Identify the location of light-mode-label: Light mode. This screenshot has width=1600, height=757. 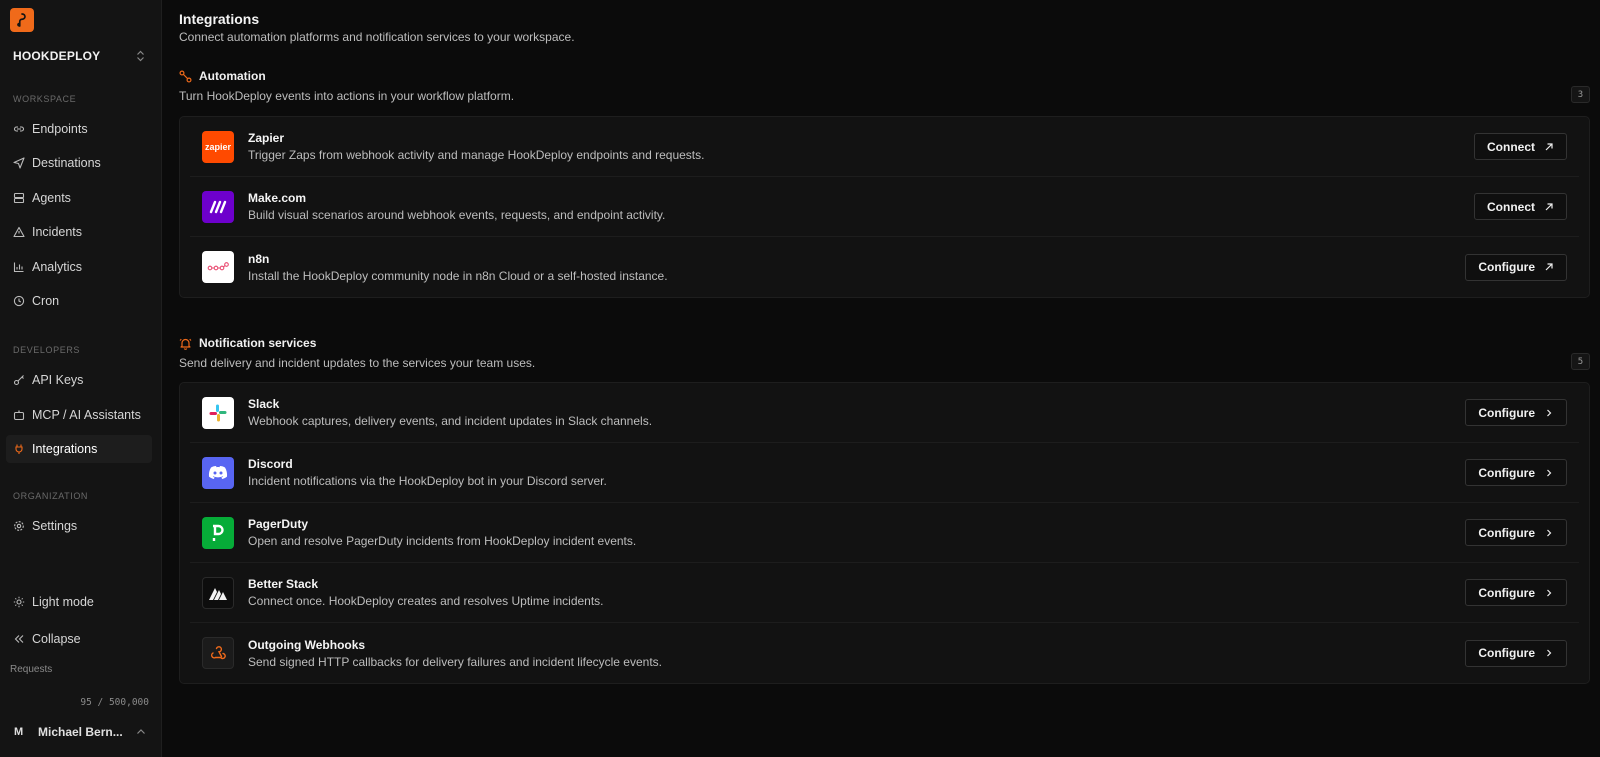
(63, 602).